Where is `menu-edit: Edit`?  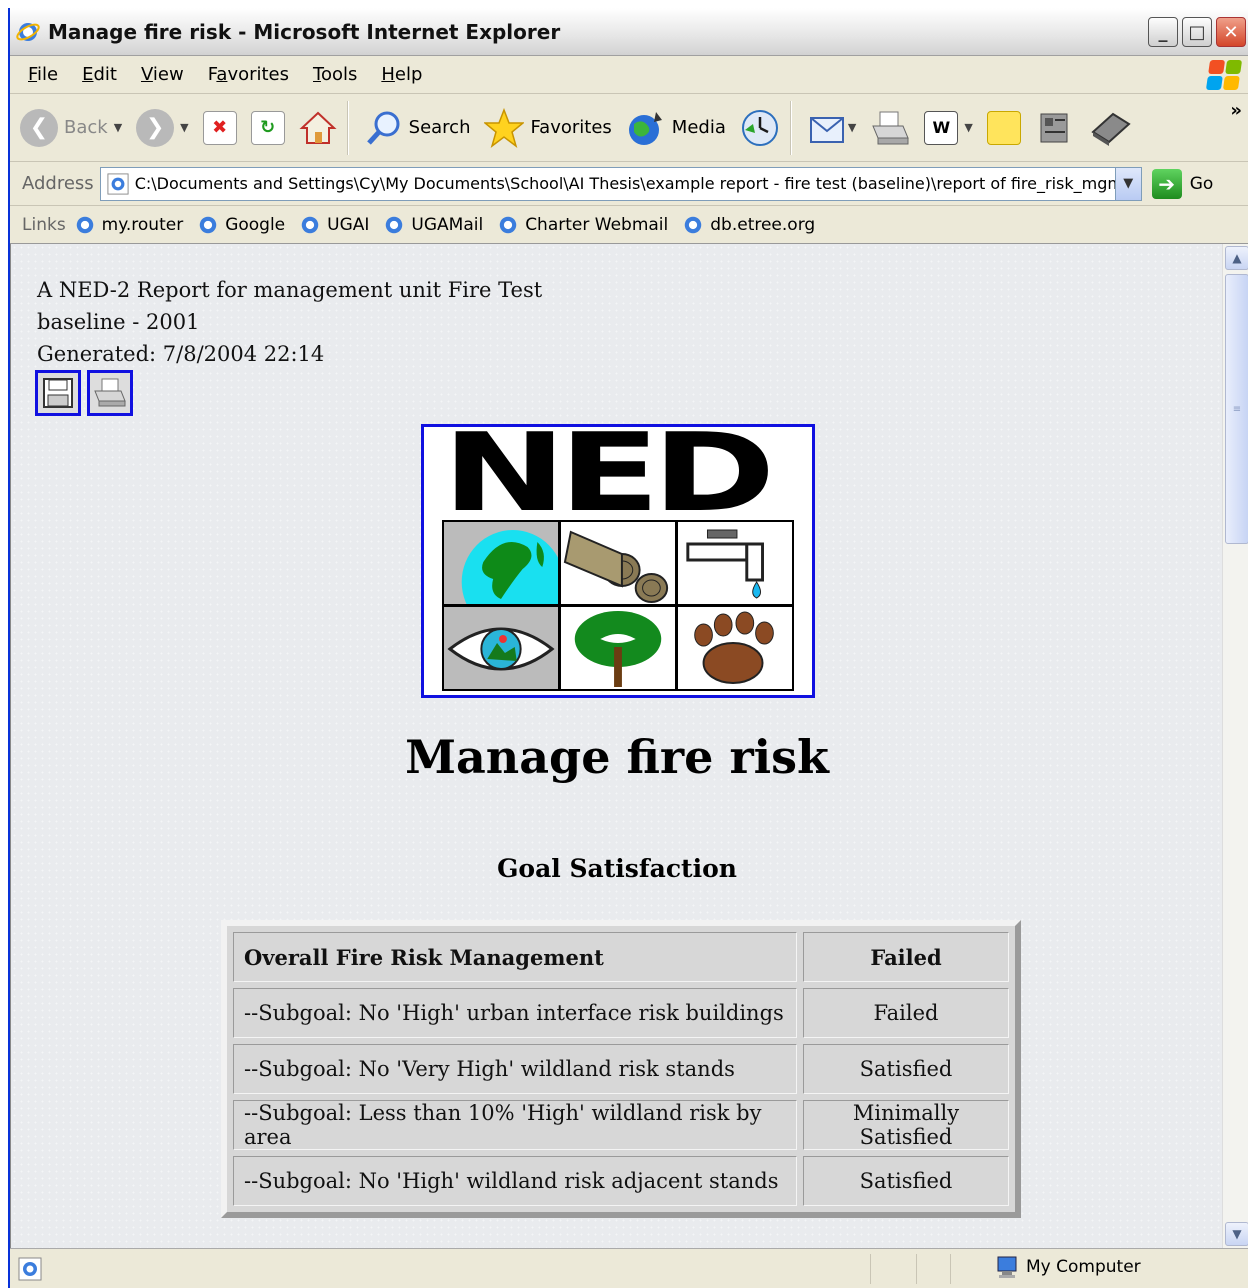 menu-edit: Edit is located at coordinates (99, 74).